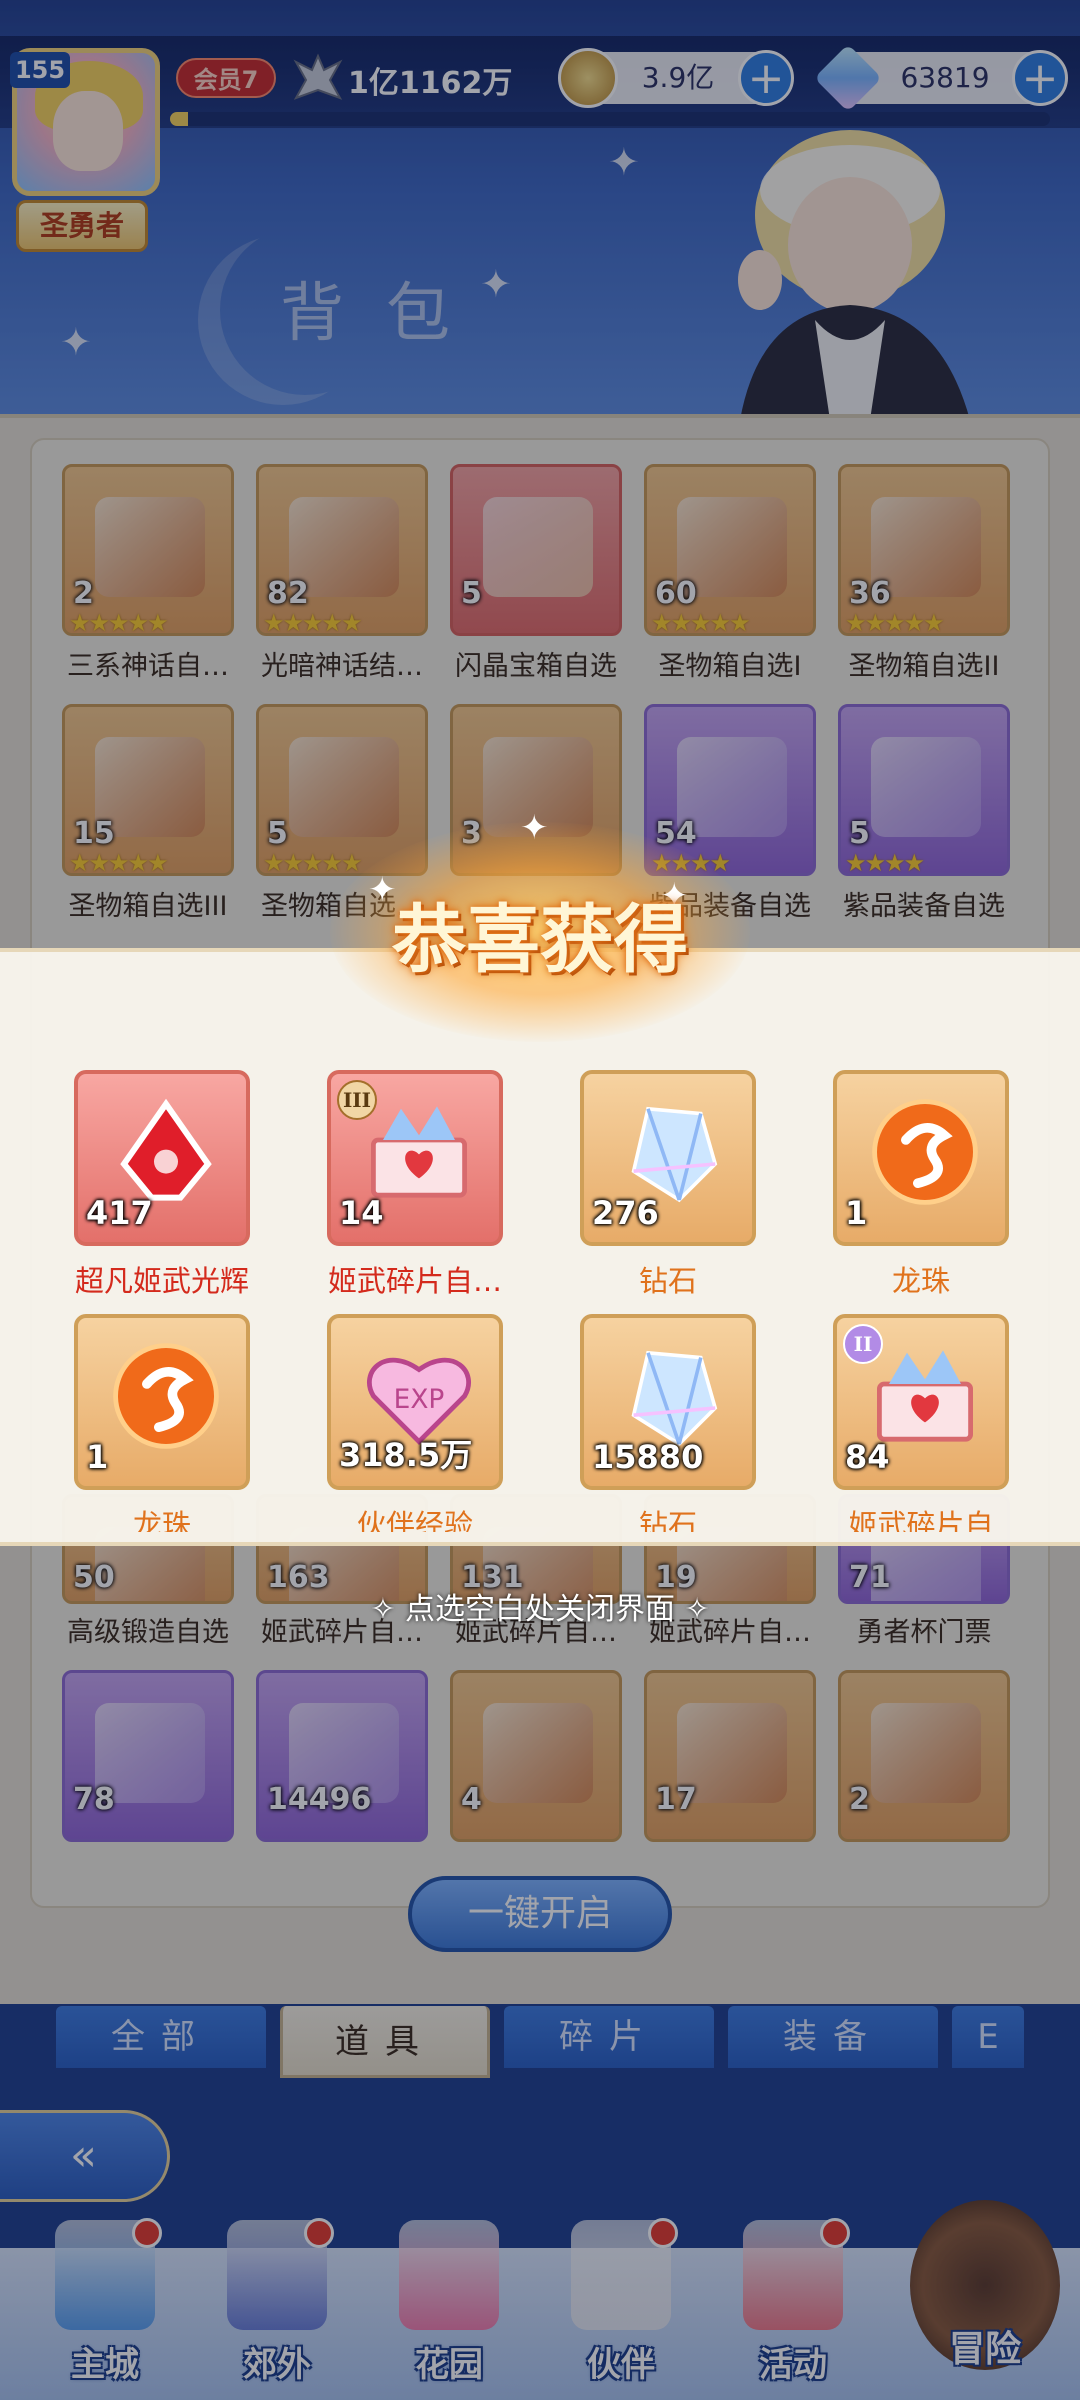  What do you see at coordinates (863, 1344) in the screenshot?
I see `grade-badge: II` at bounding box center [863, 1344].